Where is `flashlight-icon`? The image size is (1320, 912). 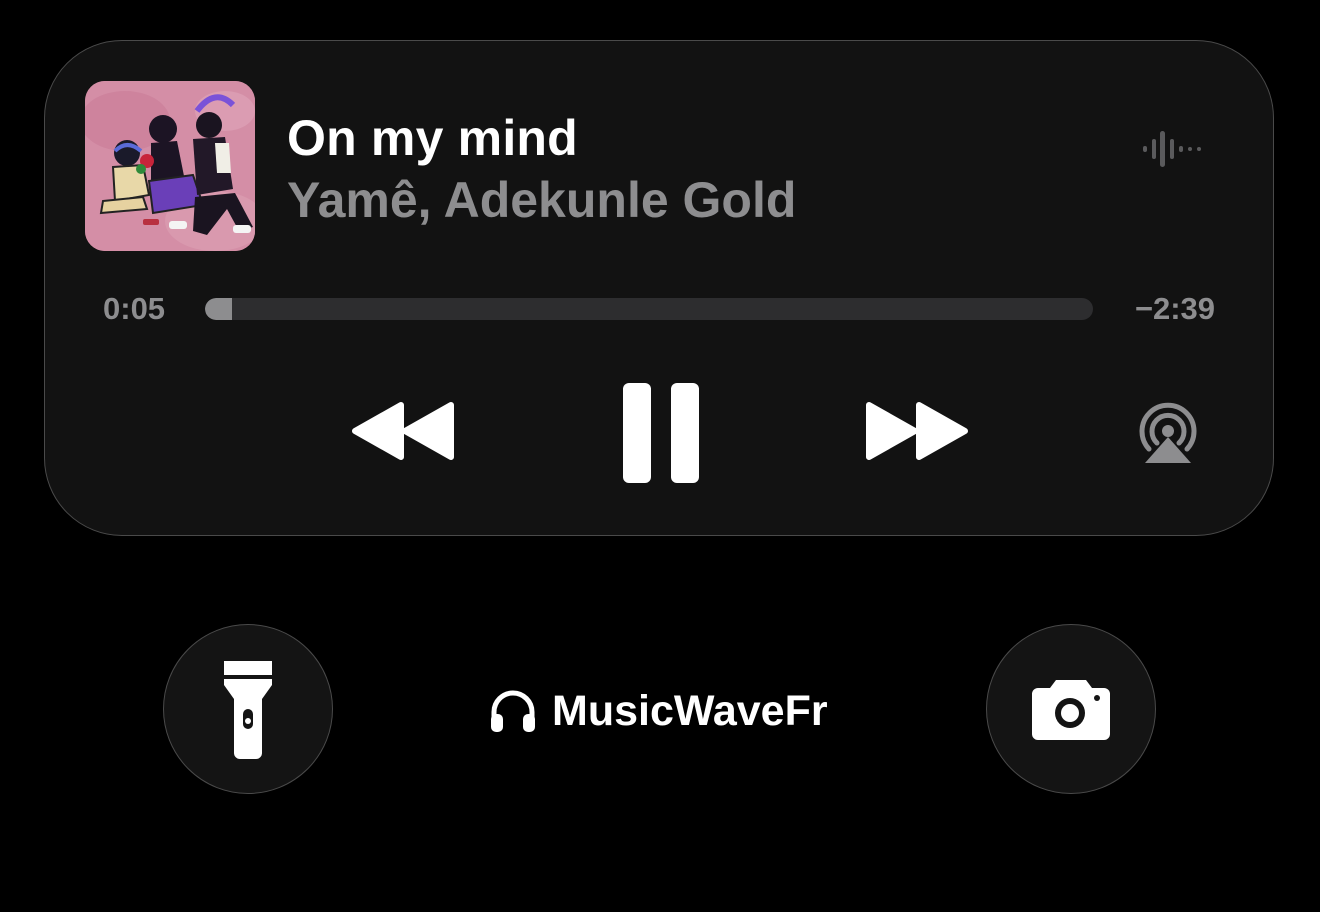
flashlight-icon is located at coordinates (248, 710).